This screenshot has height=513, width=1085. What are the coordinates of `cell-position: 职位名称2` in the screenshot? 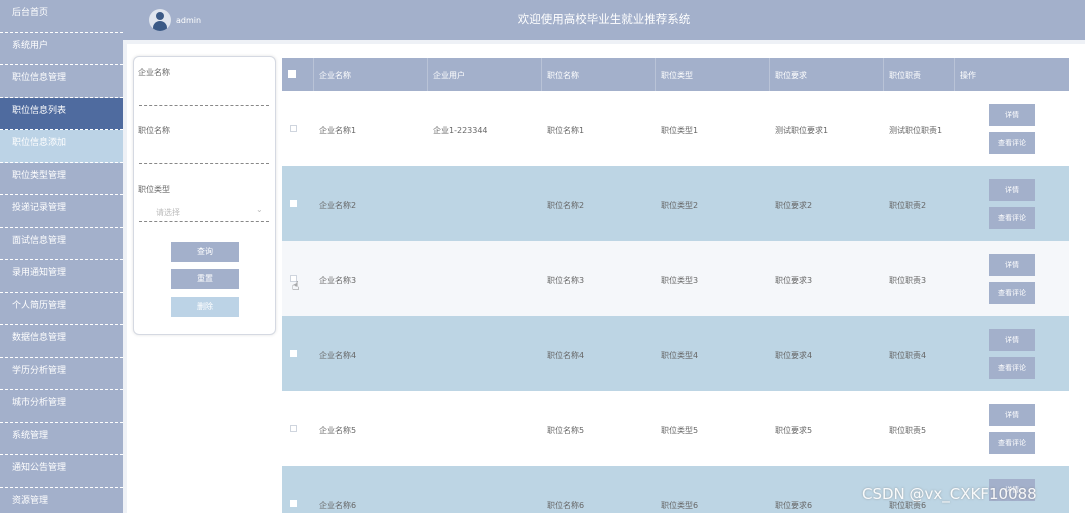 It's located at (566, 205).